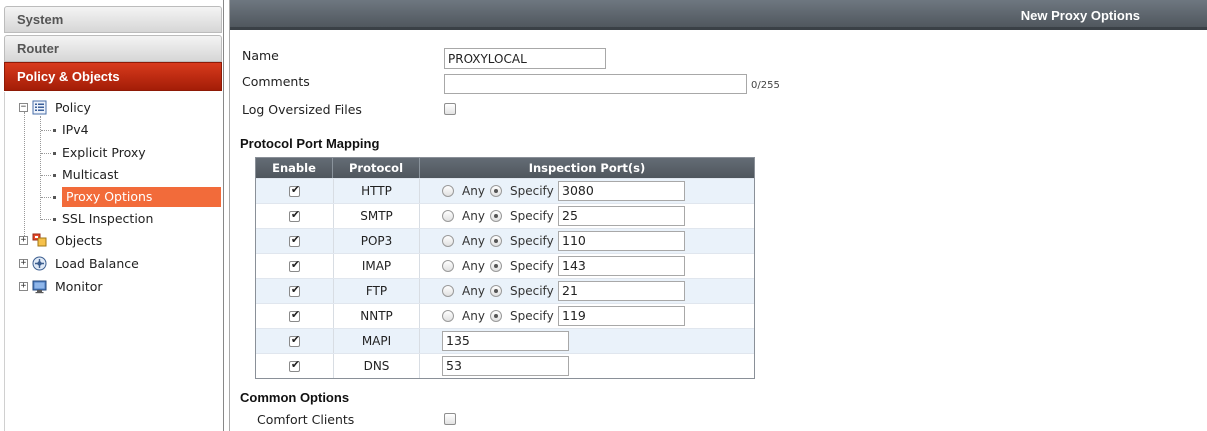  What do you see at coordinates (113, 76) in the screenshot?
I see `nav-policy-objects: Policy & Objects` at bounding box center [113, 76].